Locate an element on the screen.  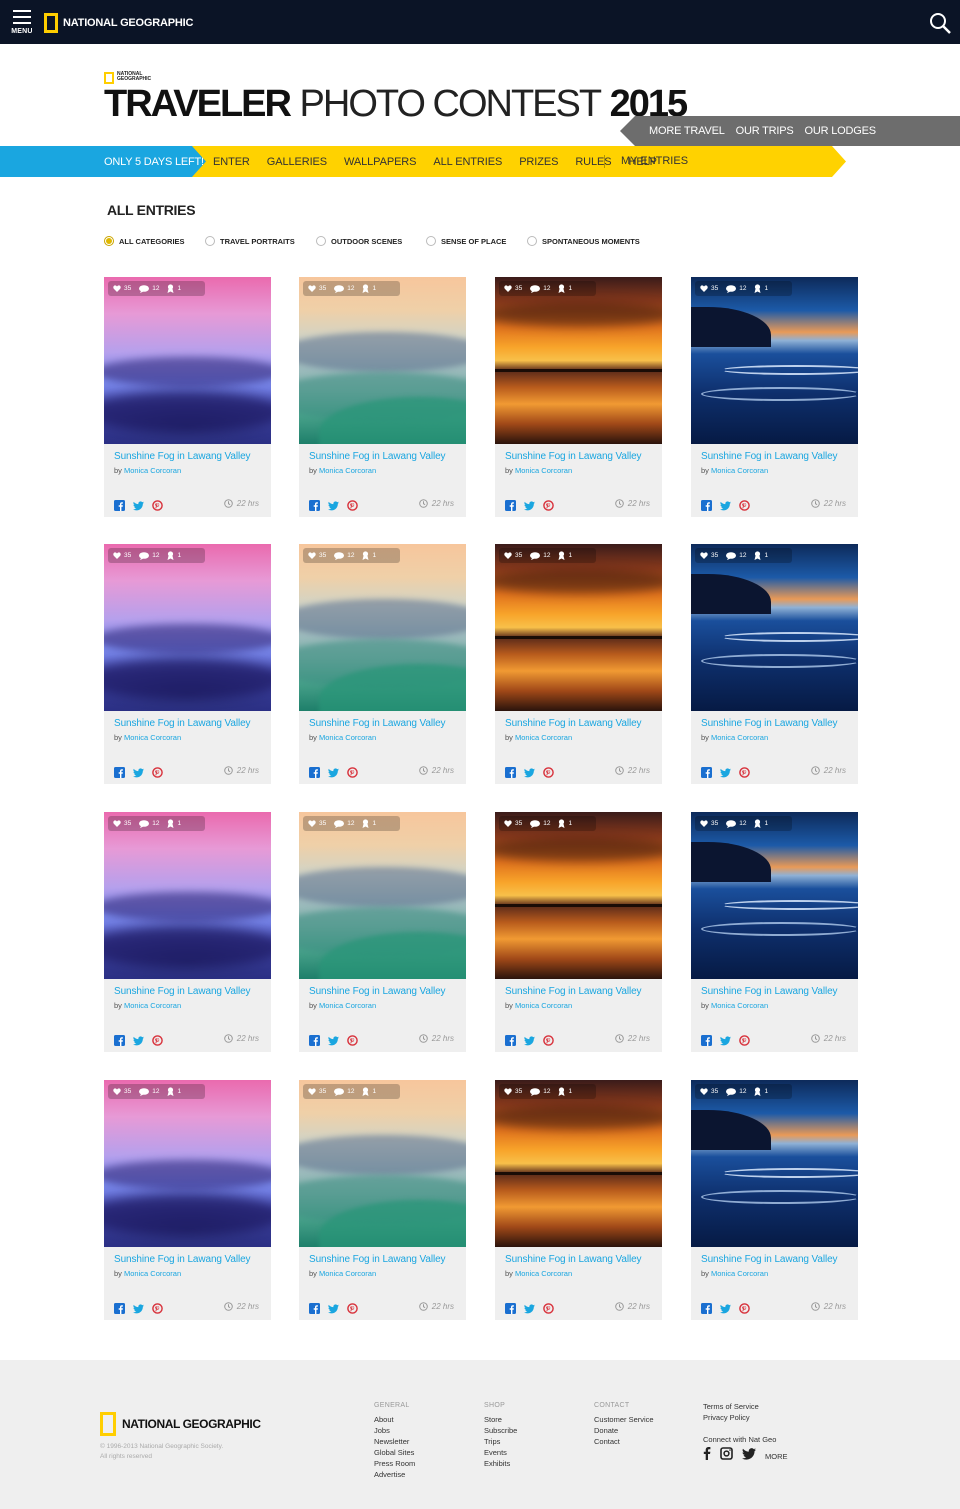
footer-link-donate: Donate is located at coordinates (624, 1430).